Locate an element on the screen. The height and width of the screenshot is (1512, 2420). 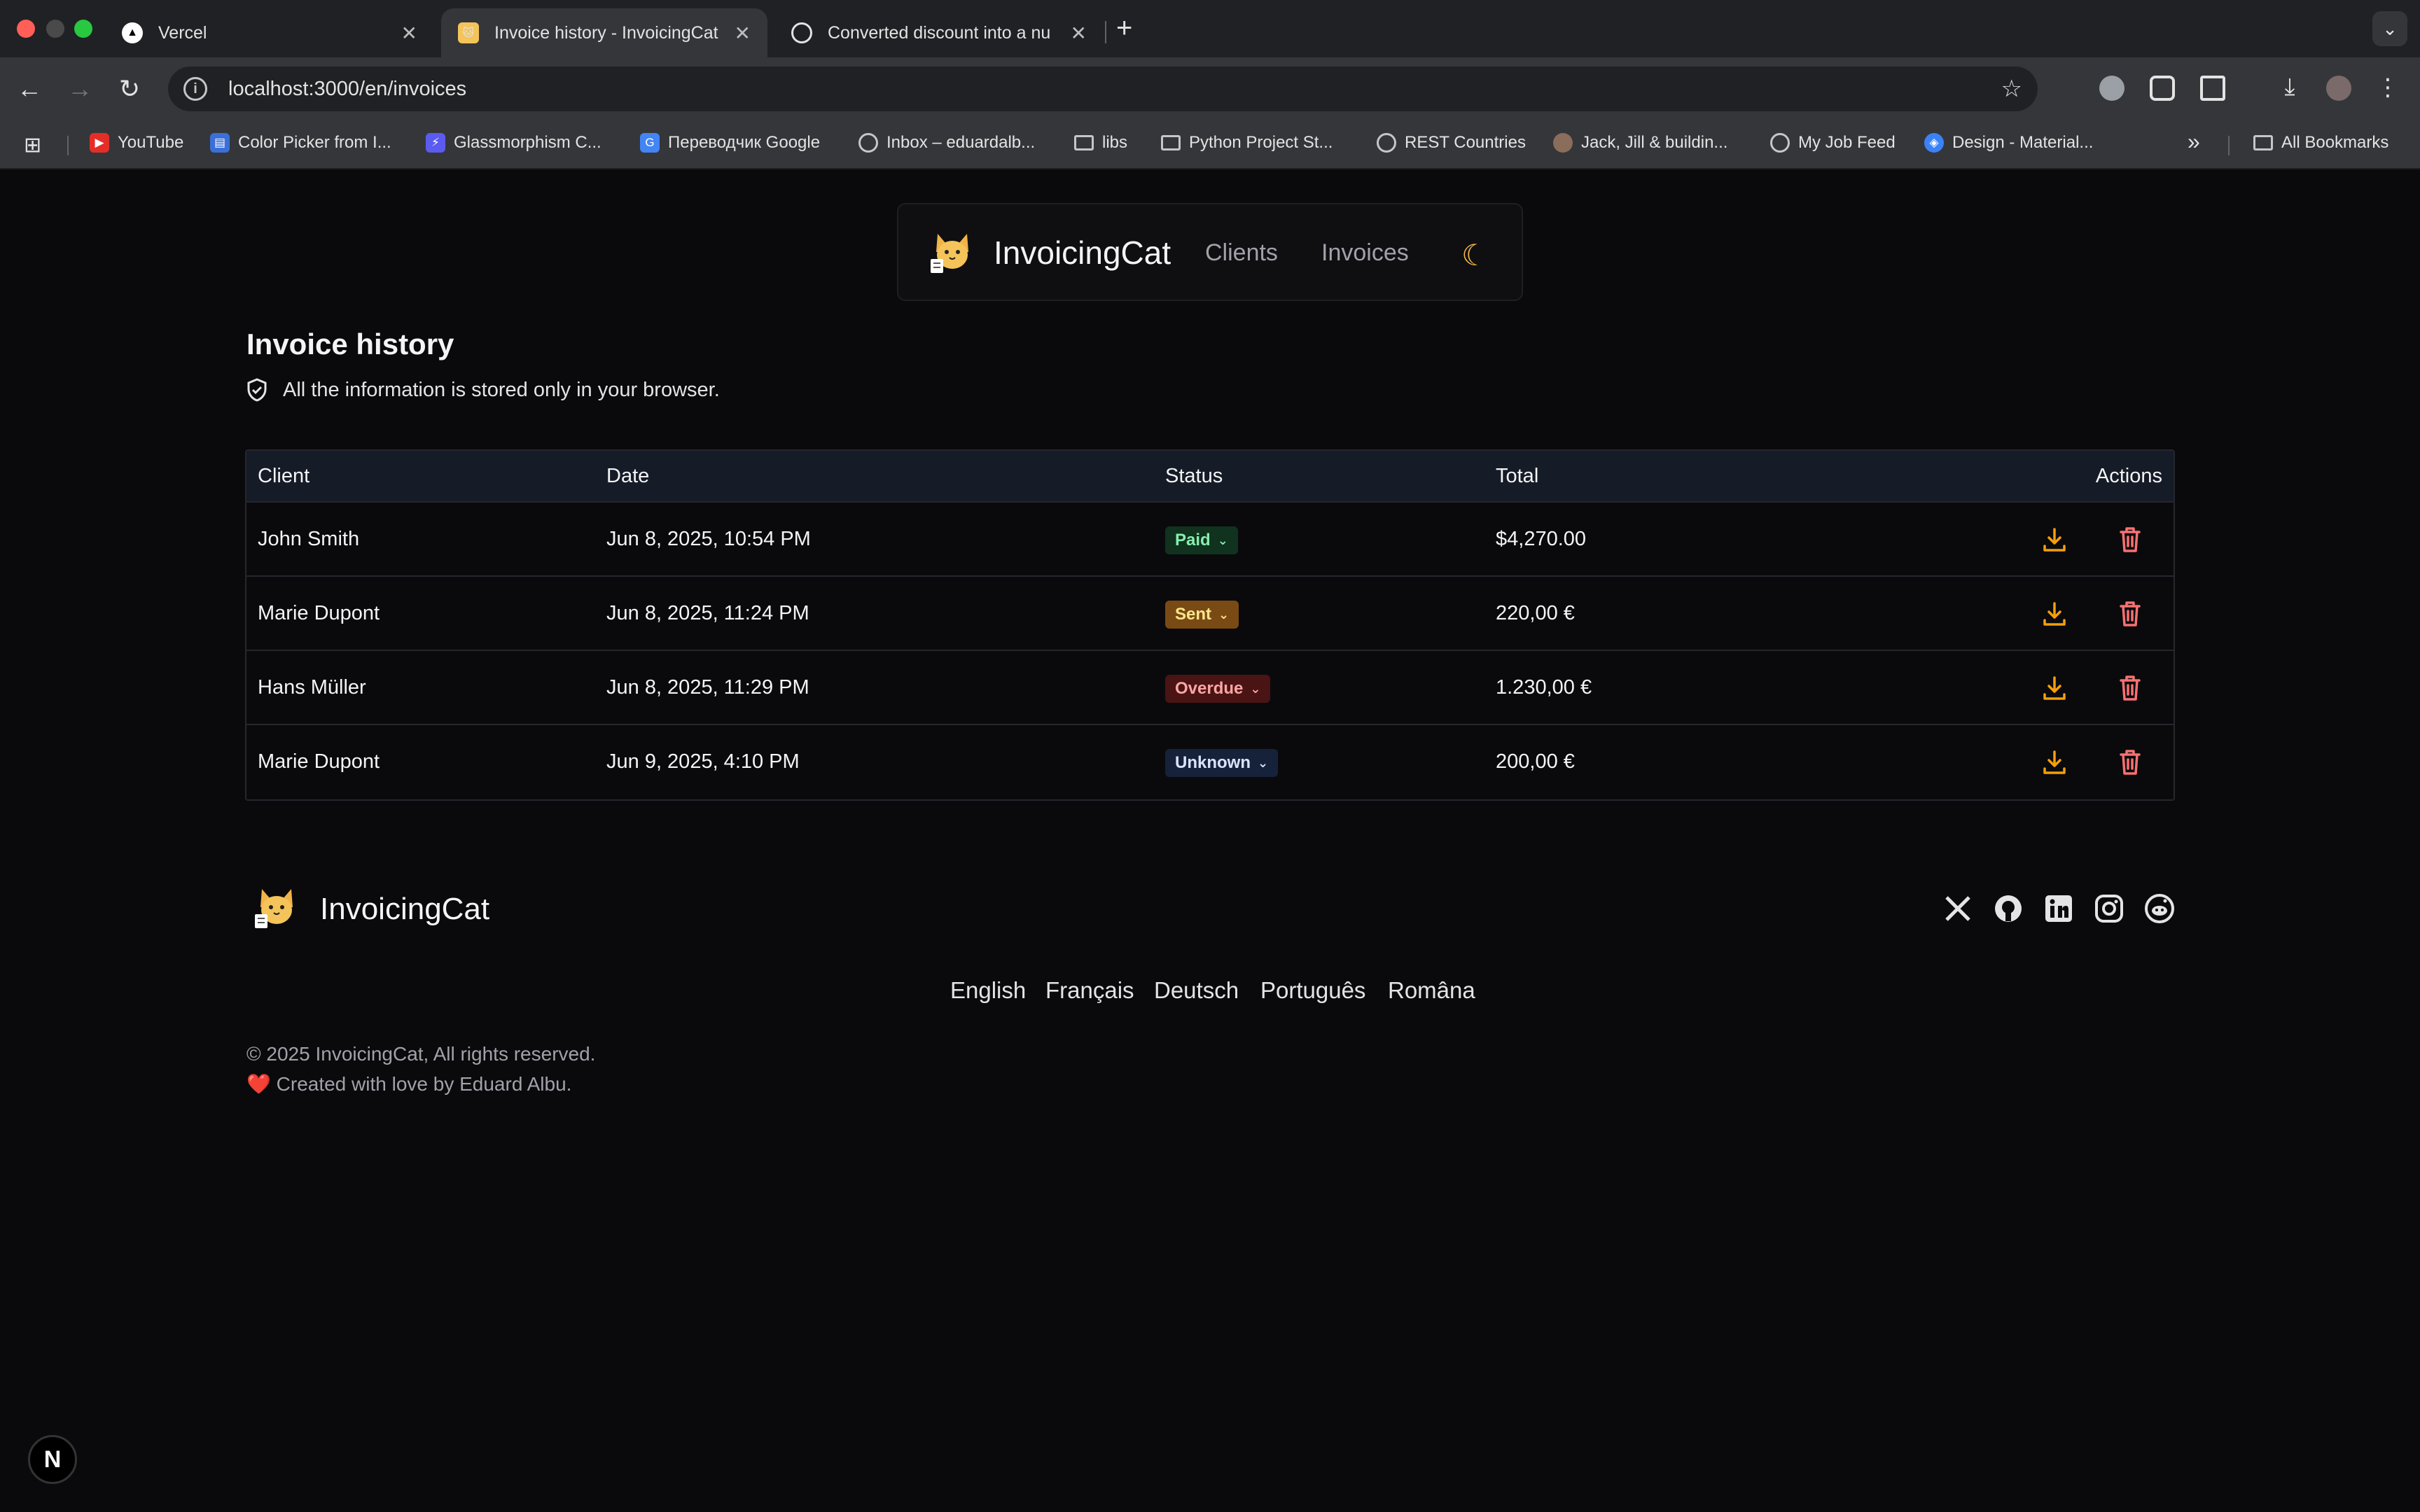
status-label: Sent is located at coordinates (1193, 614).